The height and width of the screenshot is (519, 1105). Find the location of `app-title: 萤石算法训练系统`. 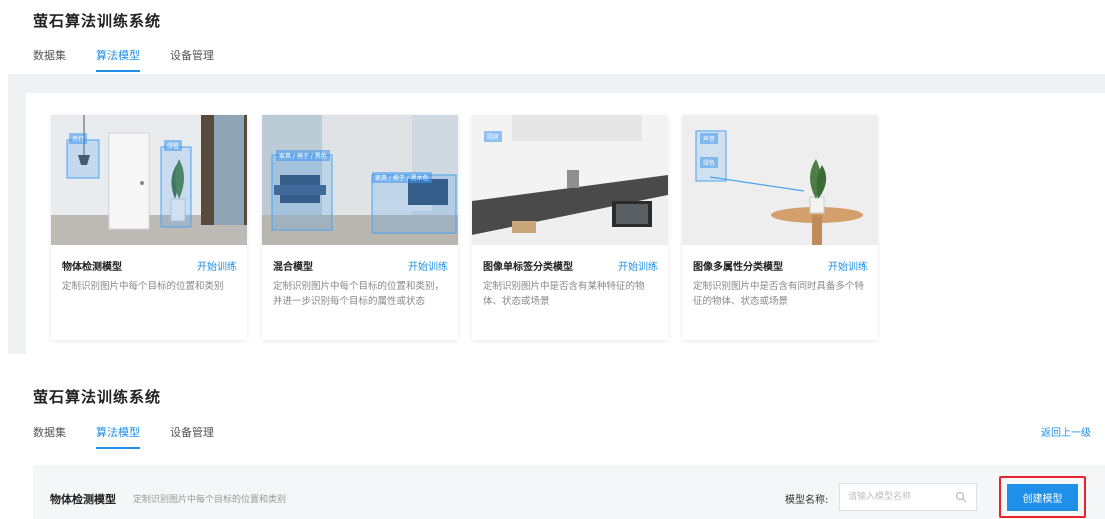

app-title: 萤石算法训练系统 is located at coordinates (97, 21).